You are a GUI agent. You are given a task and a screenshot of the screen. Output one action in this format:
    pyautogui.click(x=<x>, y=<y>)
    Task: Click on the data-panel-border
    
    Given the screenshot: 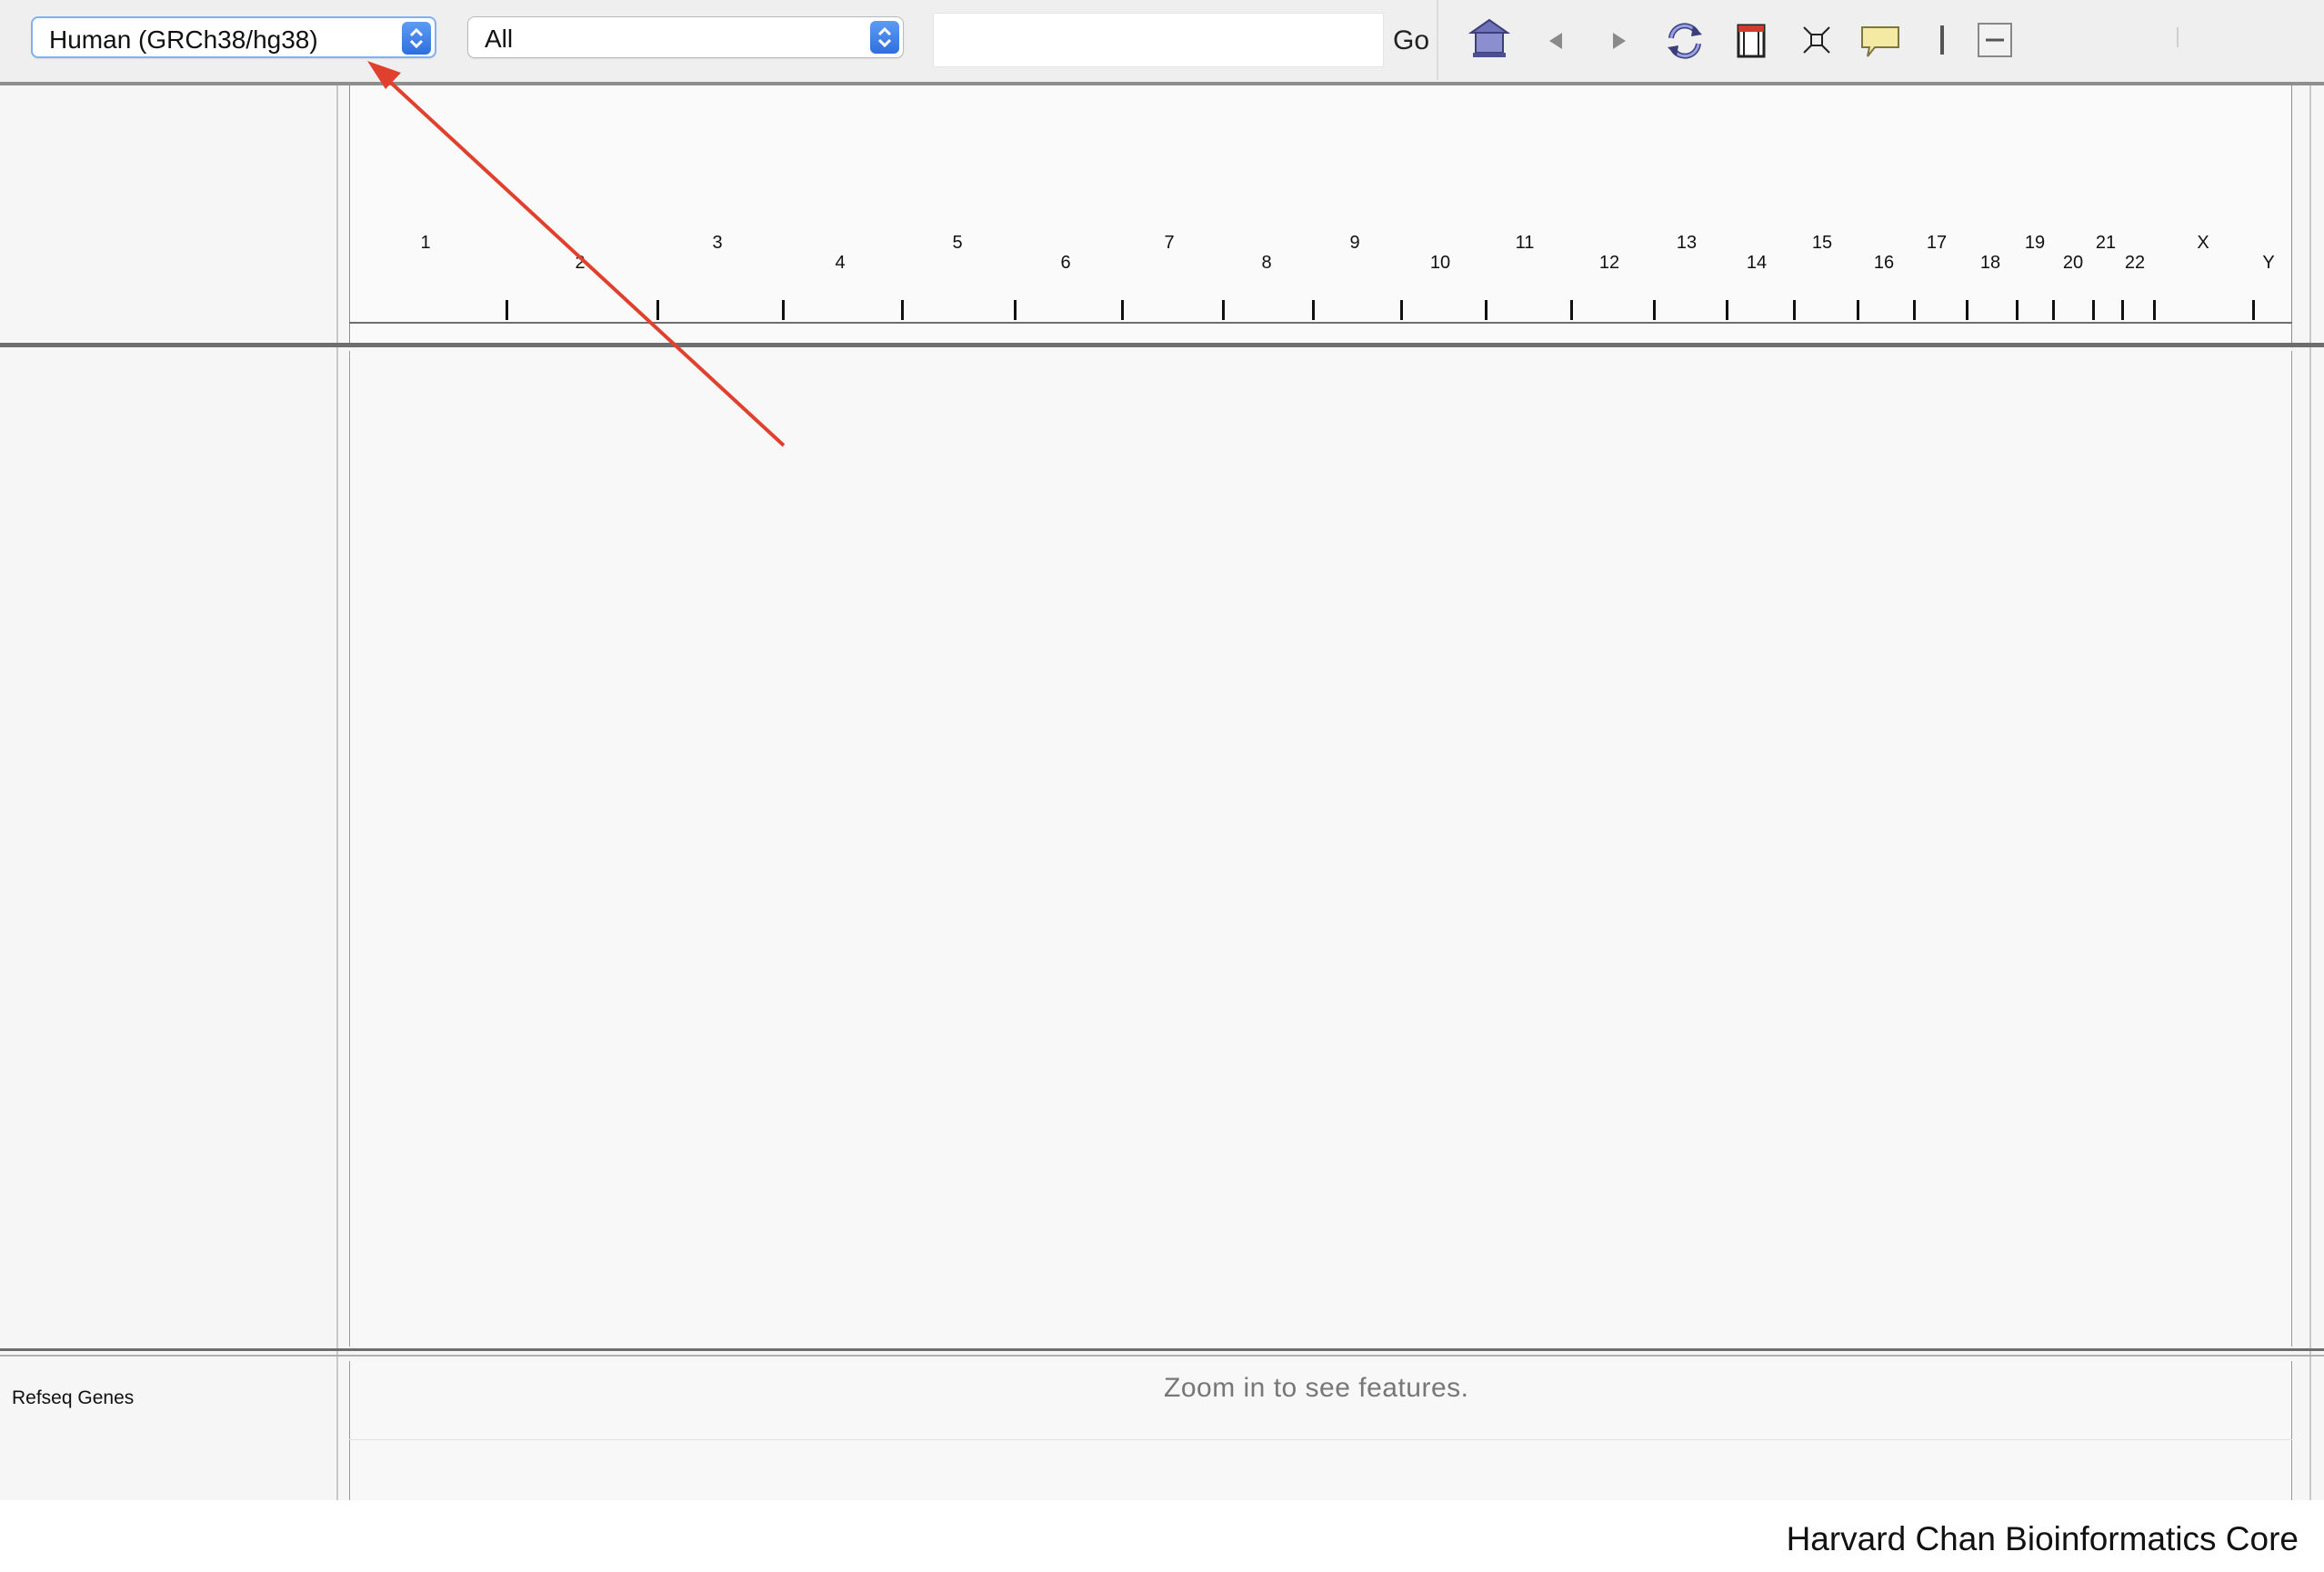 What is the action you would take?
    pyautogui.click(x=1162, y=1349)
    